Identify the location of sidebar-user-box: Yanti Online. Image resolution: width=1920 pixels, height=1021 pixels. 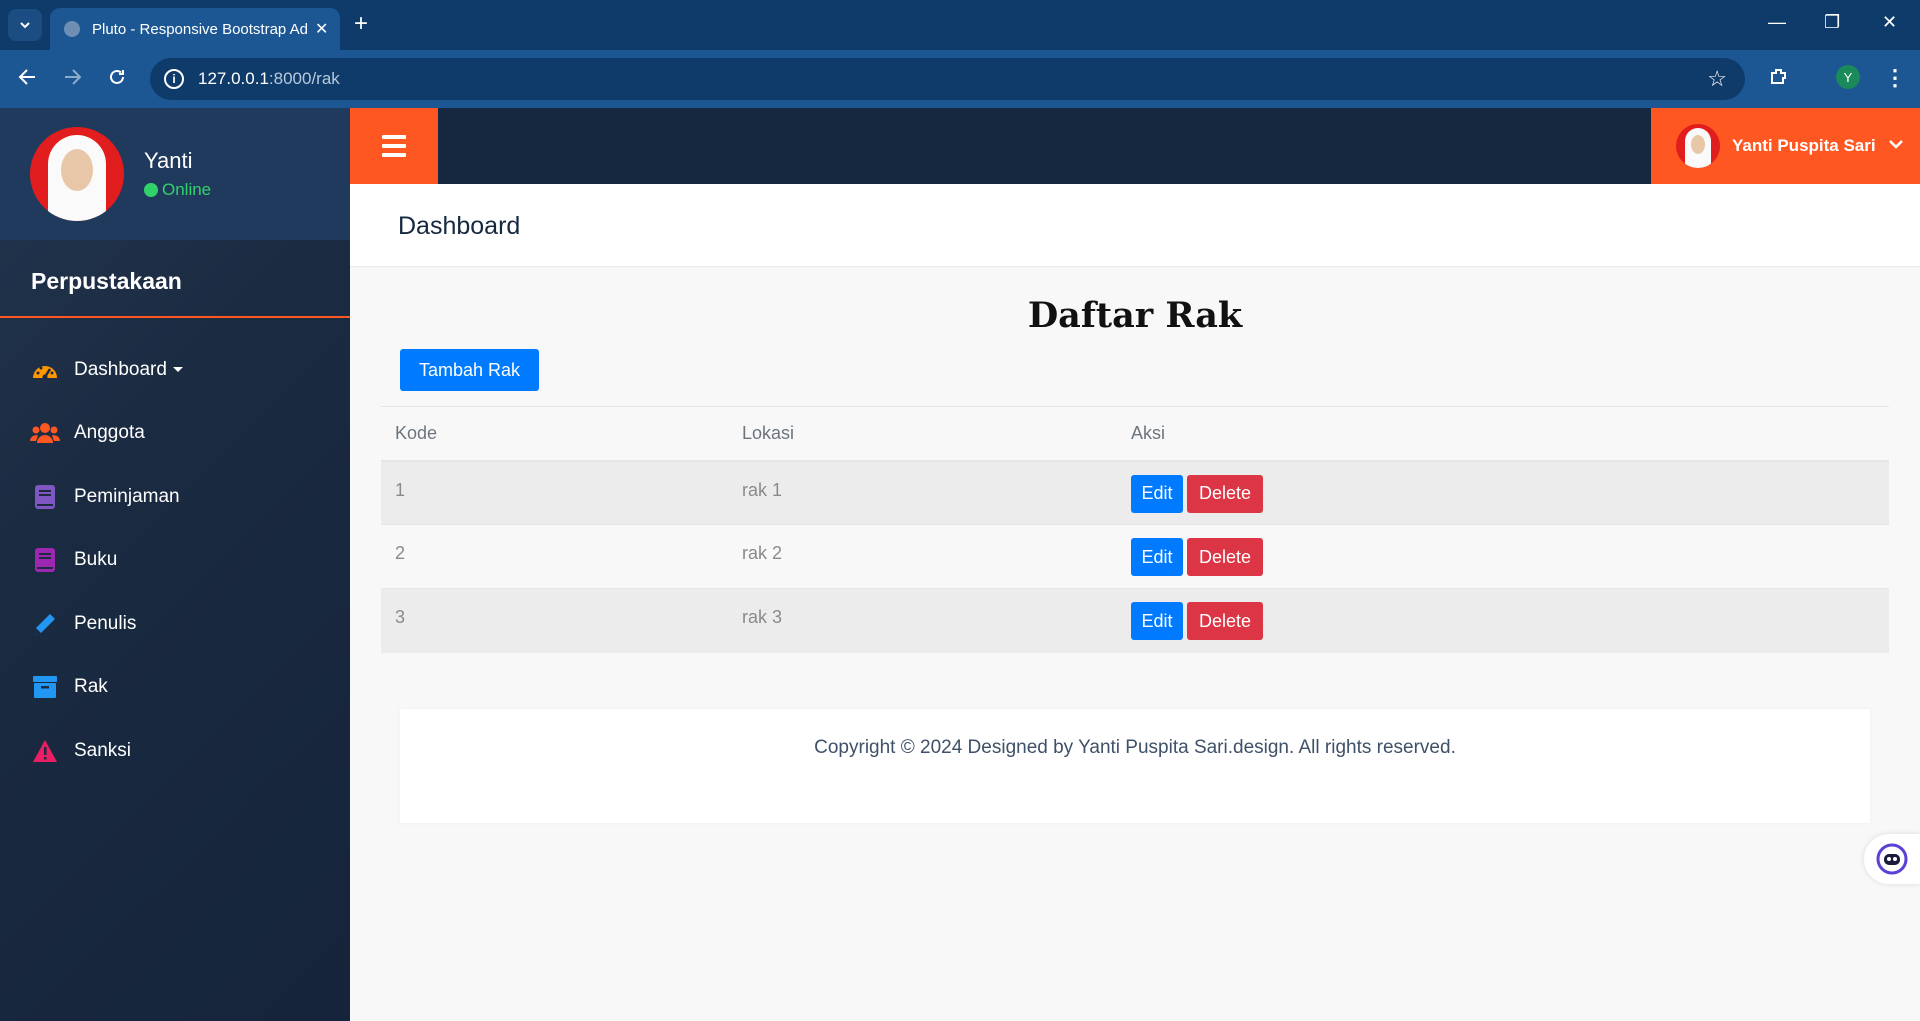
(175, 174).